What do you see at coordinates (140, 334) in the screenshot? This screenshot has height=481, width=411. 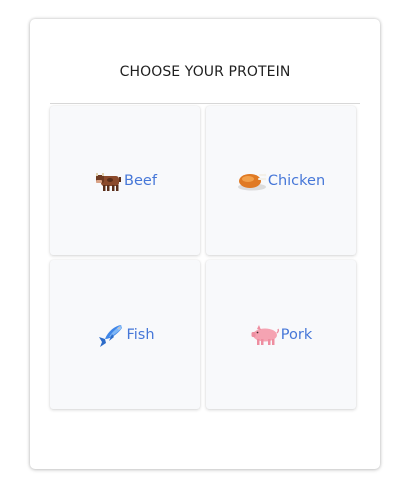 I see `protein-option-label: Fish` at bounding box center [140, 334].